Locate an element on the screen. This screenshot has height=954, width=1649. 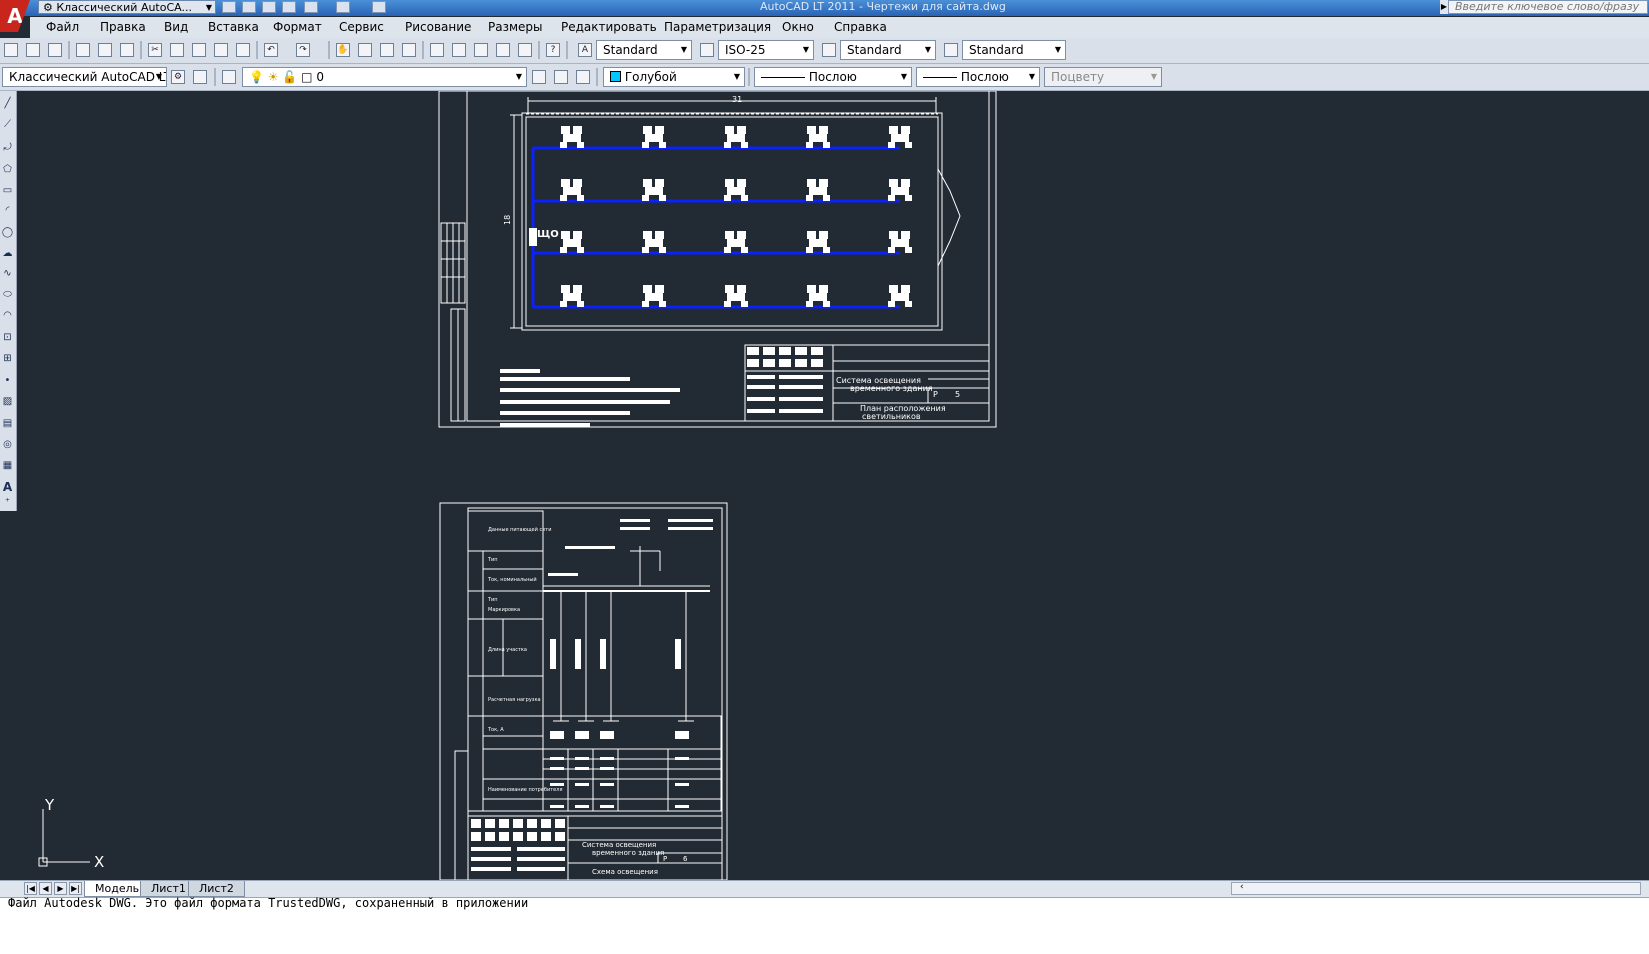
search-input: Введите ключевое слово/фразу is located at coordinates (1548, 7).